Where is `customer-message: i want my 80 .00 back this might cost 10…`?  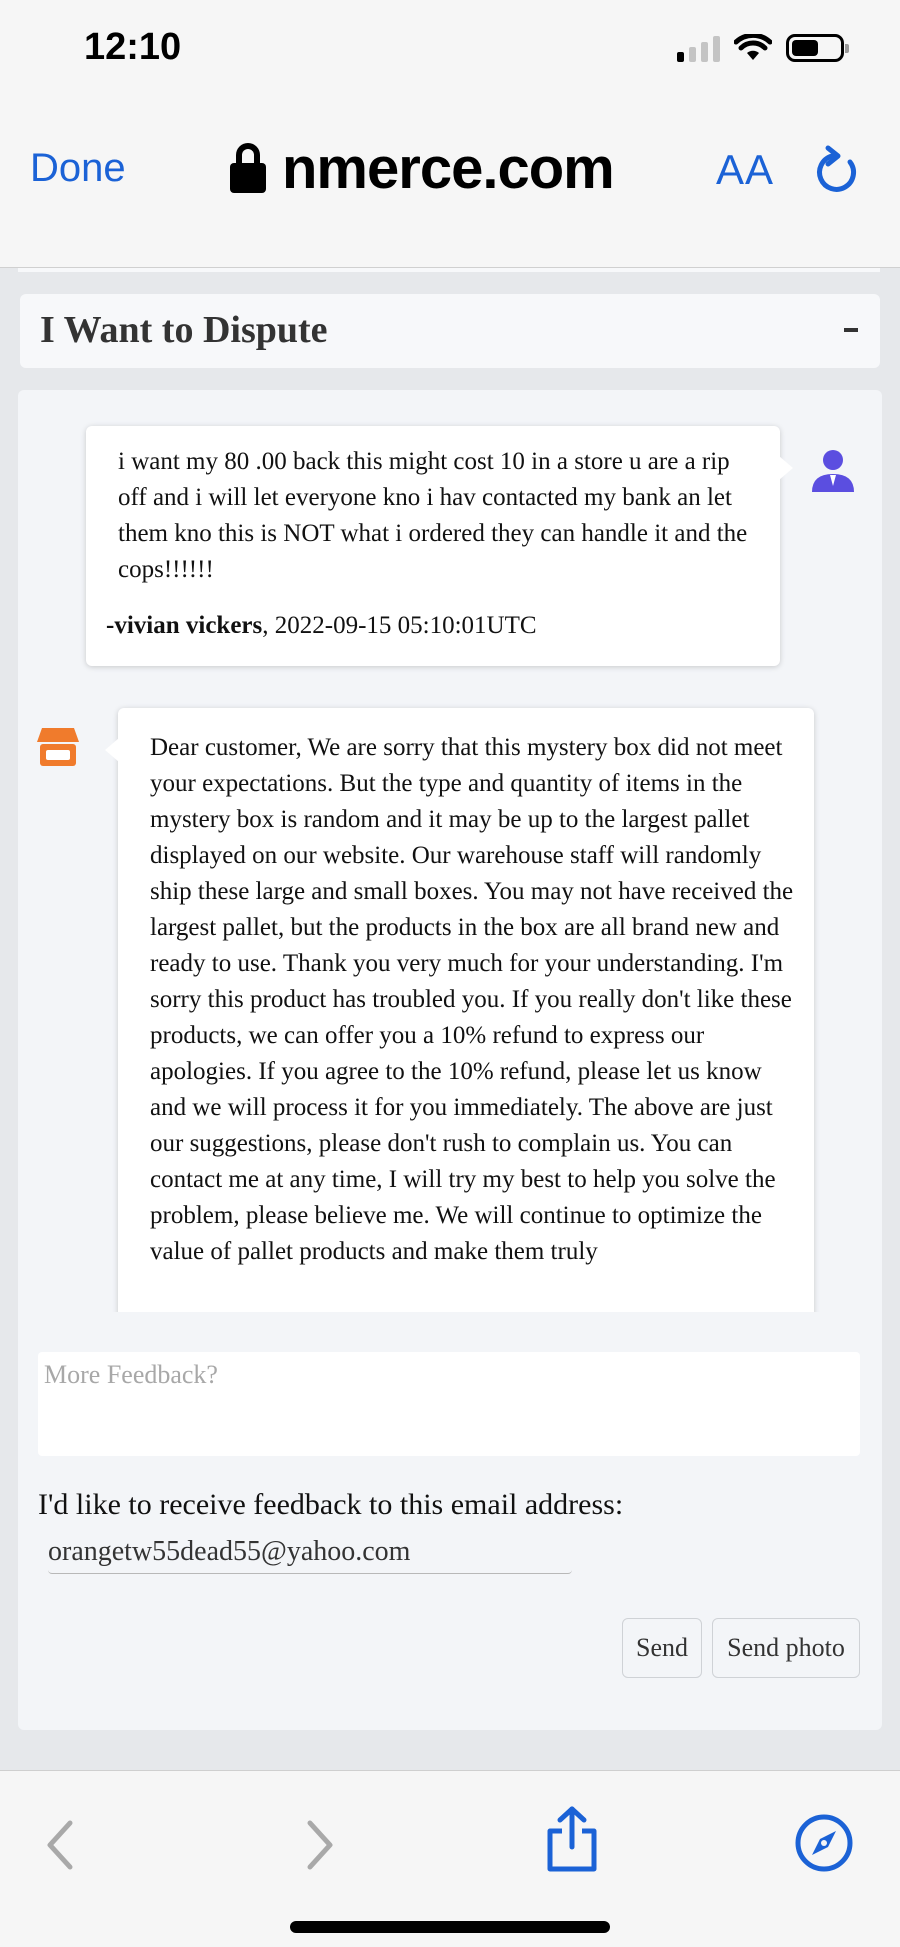
customer-message: i want my 80 .00 back this might cost 10… is located at coordinates (439, 546).